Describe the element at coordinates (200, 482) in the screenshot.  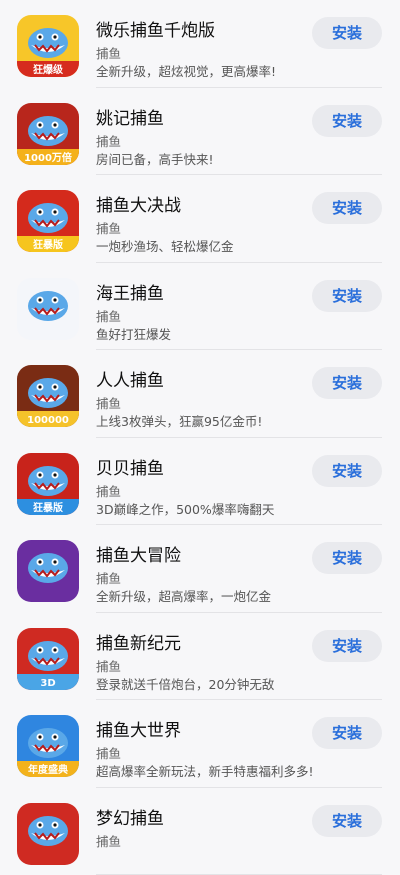
I see `app-list-item: 狂暴版 贝贝捕鱼 捕鱼 3D巅峰之作，500%爆率嗨翻天 安装` at that location.